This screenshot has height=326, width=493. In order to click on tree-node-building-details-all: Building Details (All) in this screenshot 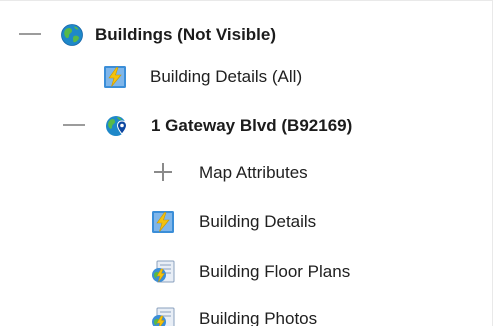, I will do `click(246, 77)`.